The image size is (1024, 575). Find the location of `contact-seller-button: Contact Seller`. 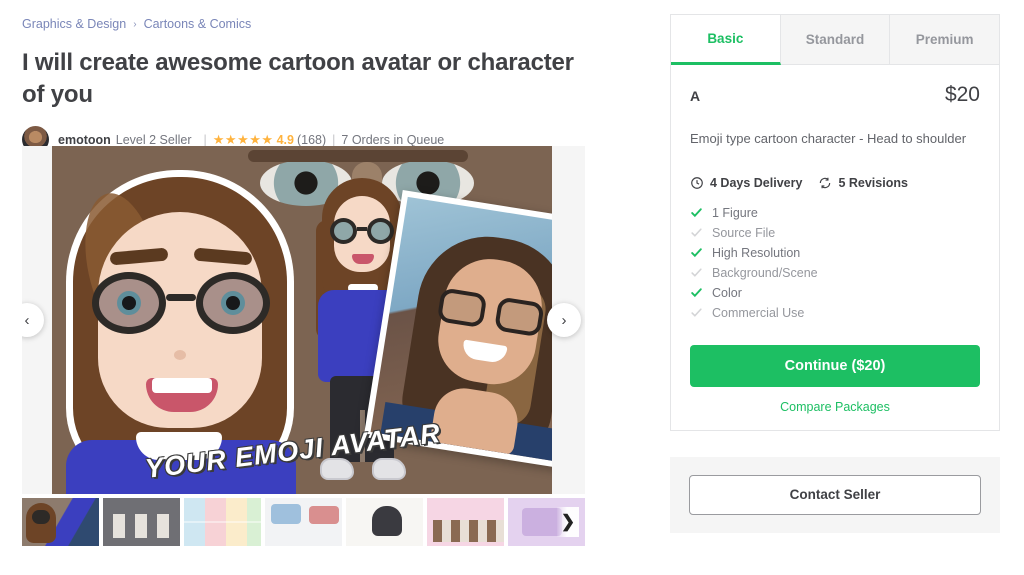

contact-seller-button: Contact Seller is located at coordinates (835, 494).